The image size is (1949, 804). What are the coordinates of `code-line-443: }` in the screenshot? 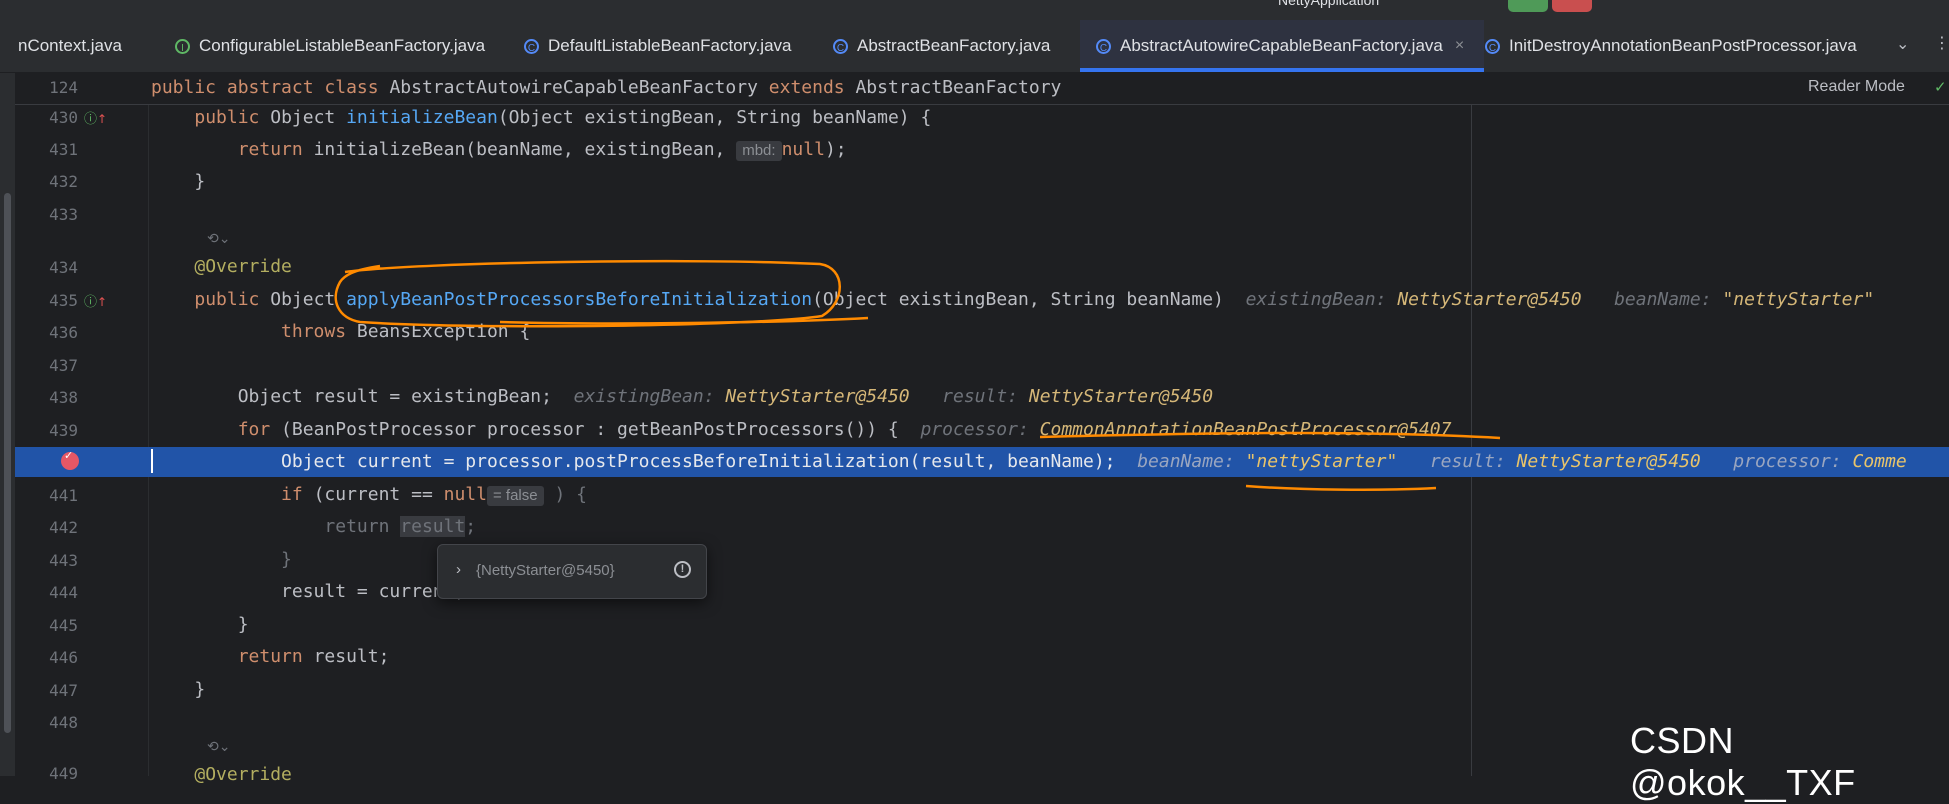 It's located at (221, 560).